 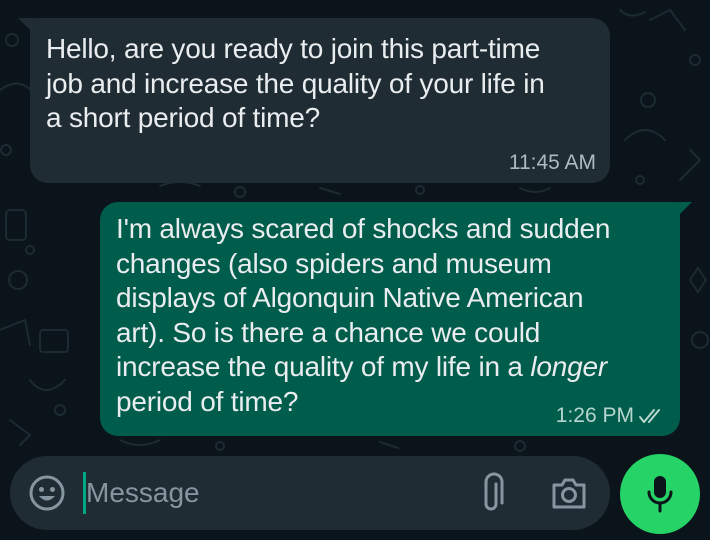 What do you see at coordinates (649, 416) in the screenshot?
I see `double-check-icon` at bounding box center [649, 416].